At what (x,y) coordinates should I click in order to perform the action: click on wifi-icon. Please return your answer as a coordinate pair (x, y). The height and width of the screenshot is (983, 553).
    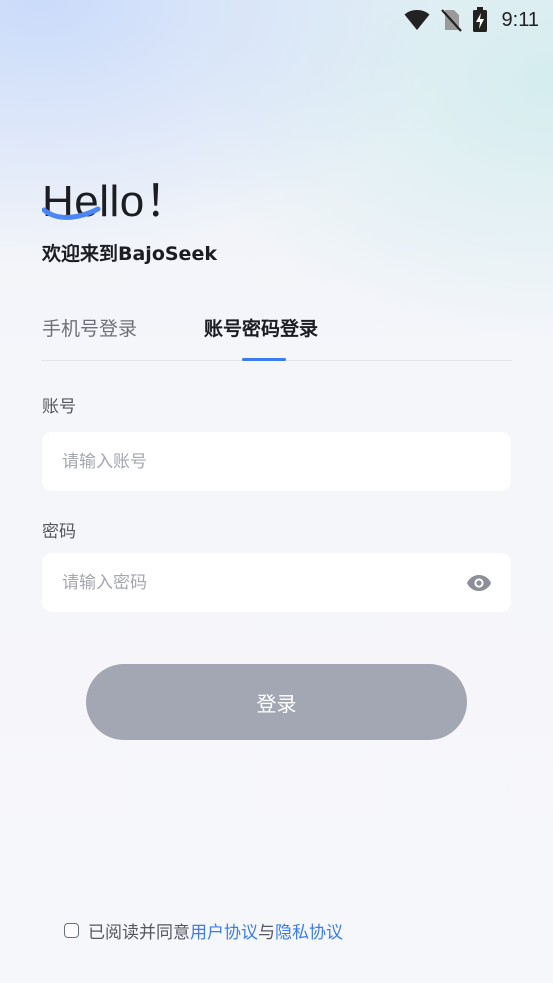
    Looking at the image, I should click on (417, 20).